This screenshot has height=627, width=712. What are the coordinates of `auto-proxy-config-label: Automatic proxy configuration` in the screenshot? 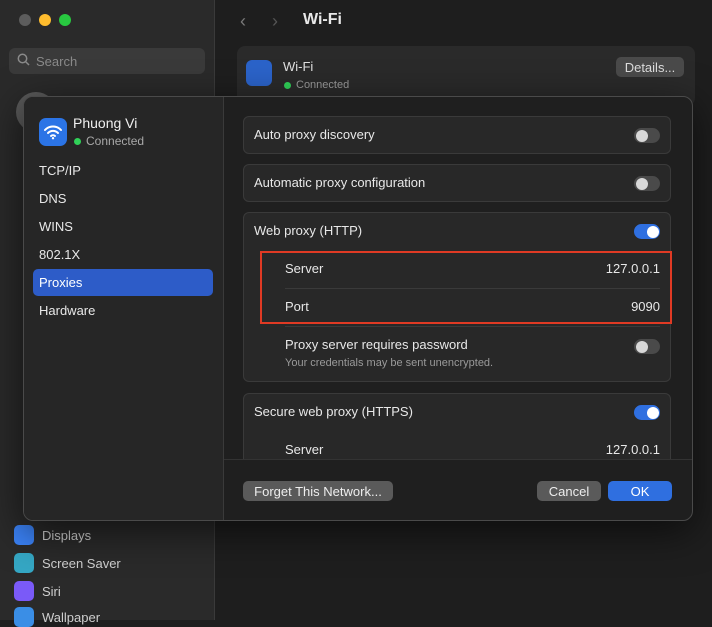 It's located at (340, 182).